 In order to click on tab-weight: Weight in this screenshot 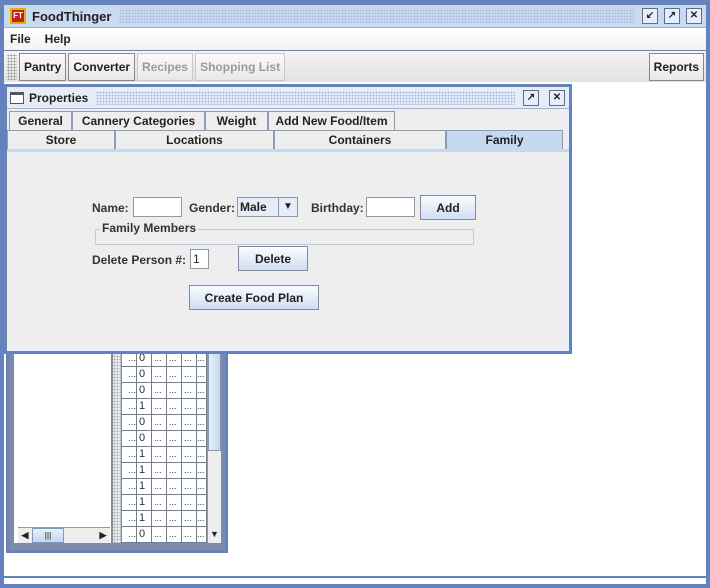, I will do `click(236, 120)`.